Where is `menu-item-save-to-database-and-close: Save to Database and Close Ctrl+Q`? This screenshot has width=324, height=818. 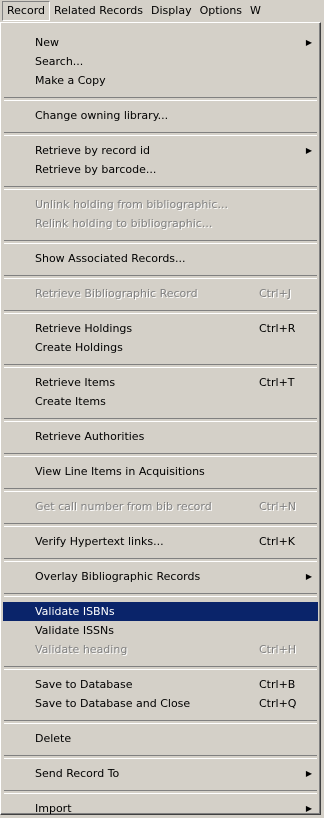
menu-item-save-to-database-and-close: Save to Database and Close Ctrl+Q is located at coordinates (160, 703).